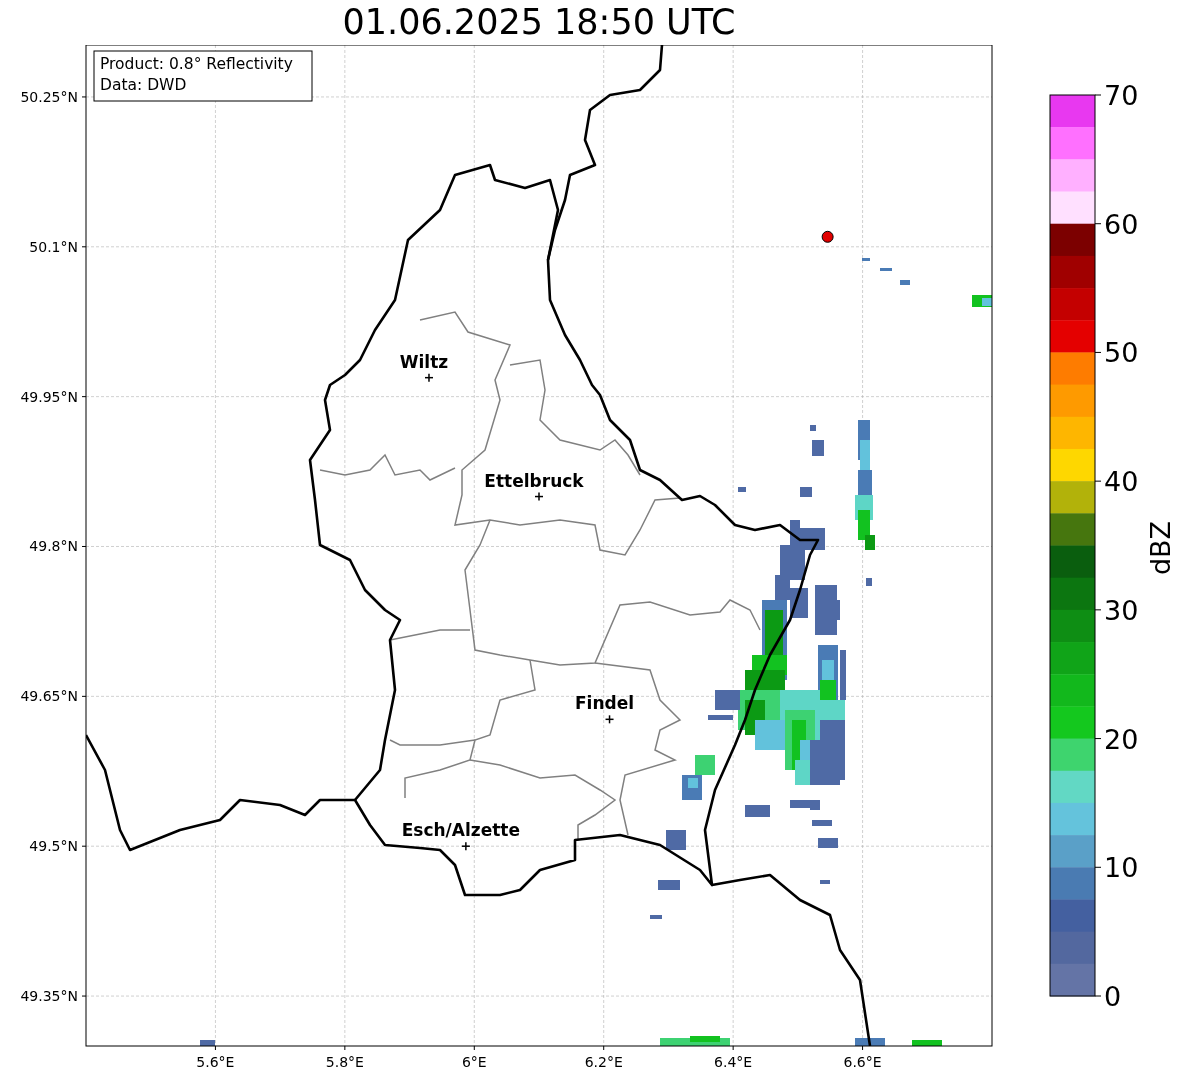 This screenshot has width=1184, height=1081. I want to click on x-tick-label: 5.8°E, so click(344, 1062).